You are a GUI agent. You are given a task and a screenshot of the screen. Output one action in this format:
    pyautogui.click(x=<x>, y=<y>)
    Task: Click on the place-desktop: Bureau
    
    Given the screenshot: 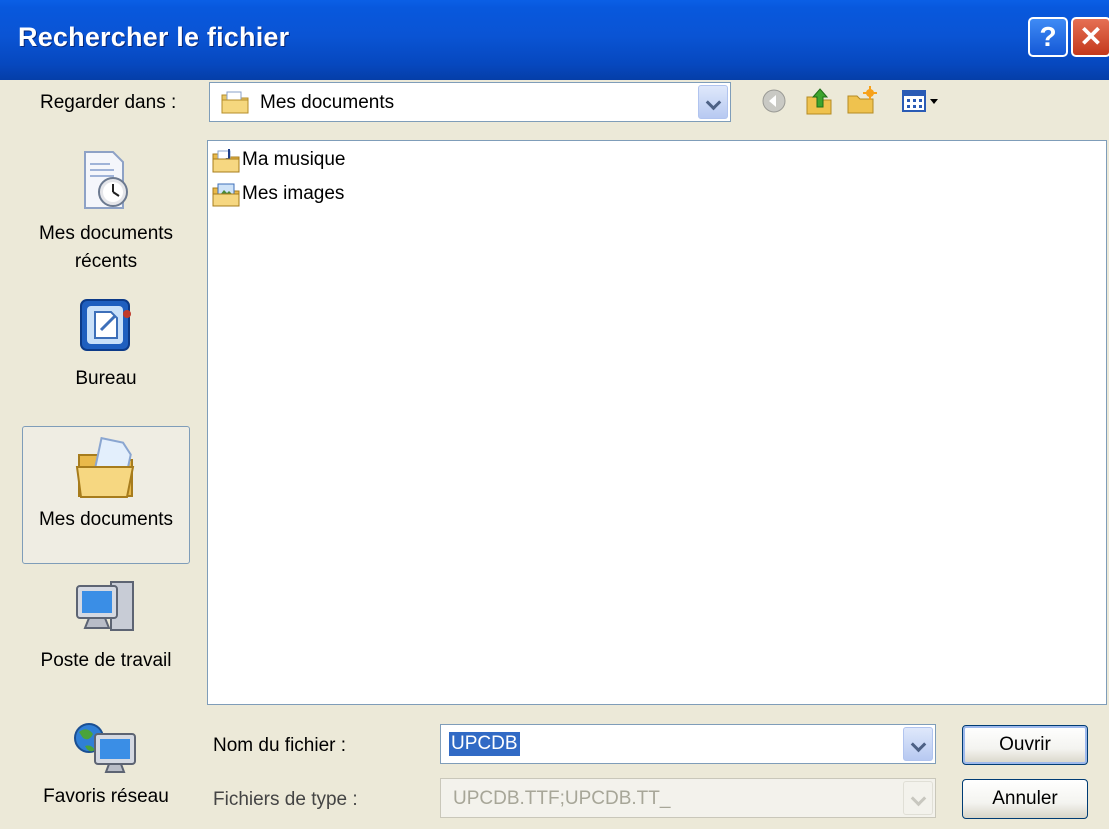 What is the action you would take?
    pyautogui.click(x=106, y=356)
    